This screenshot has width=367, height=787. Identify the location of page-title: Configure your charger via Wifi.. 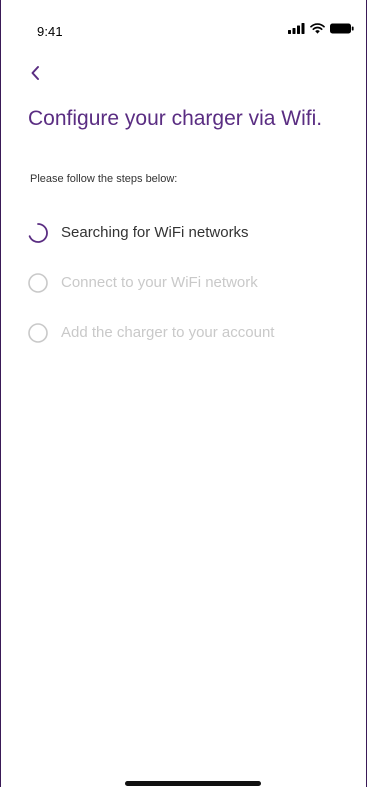
(175, 118).